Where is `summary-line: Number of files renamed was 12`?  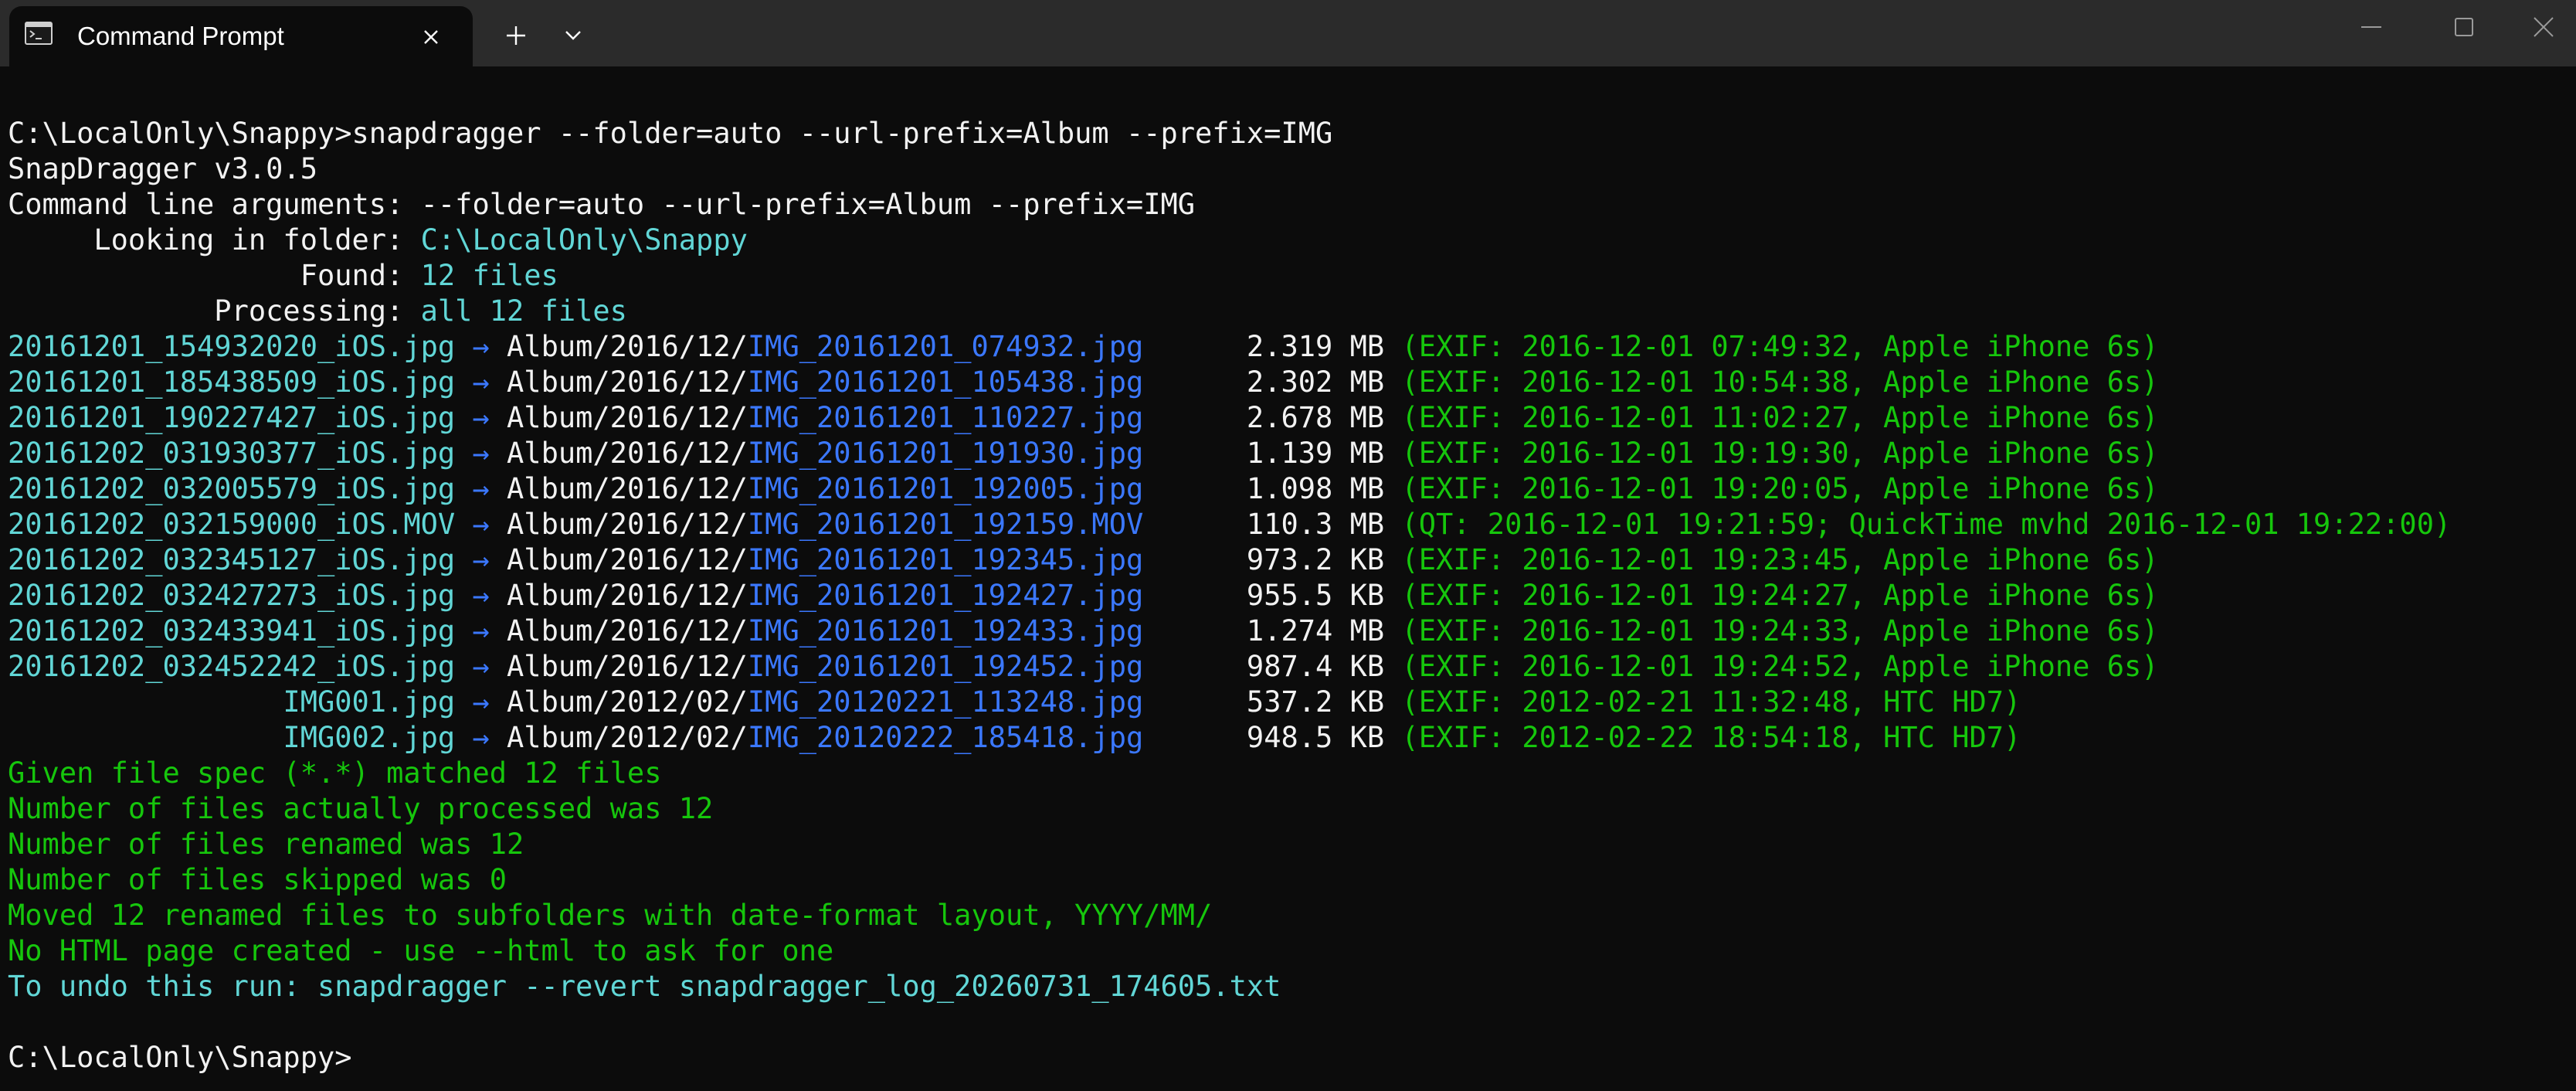
summary-line: Number of files renamed was 12 is located at coordinates (1290, 844).